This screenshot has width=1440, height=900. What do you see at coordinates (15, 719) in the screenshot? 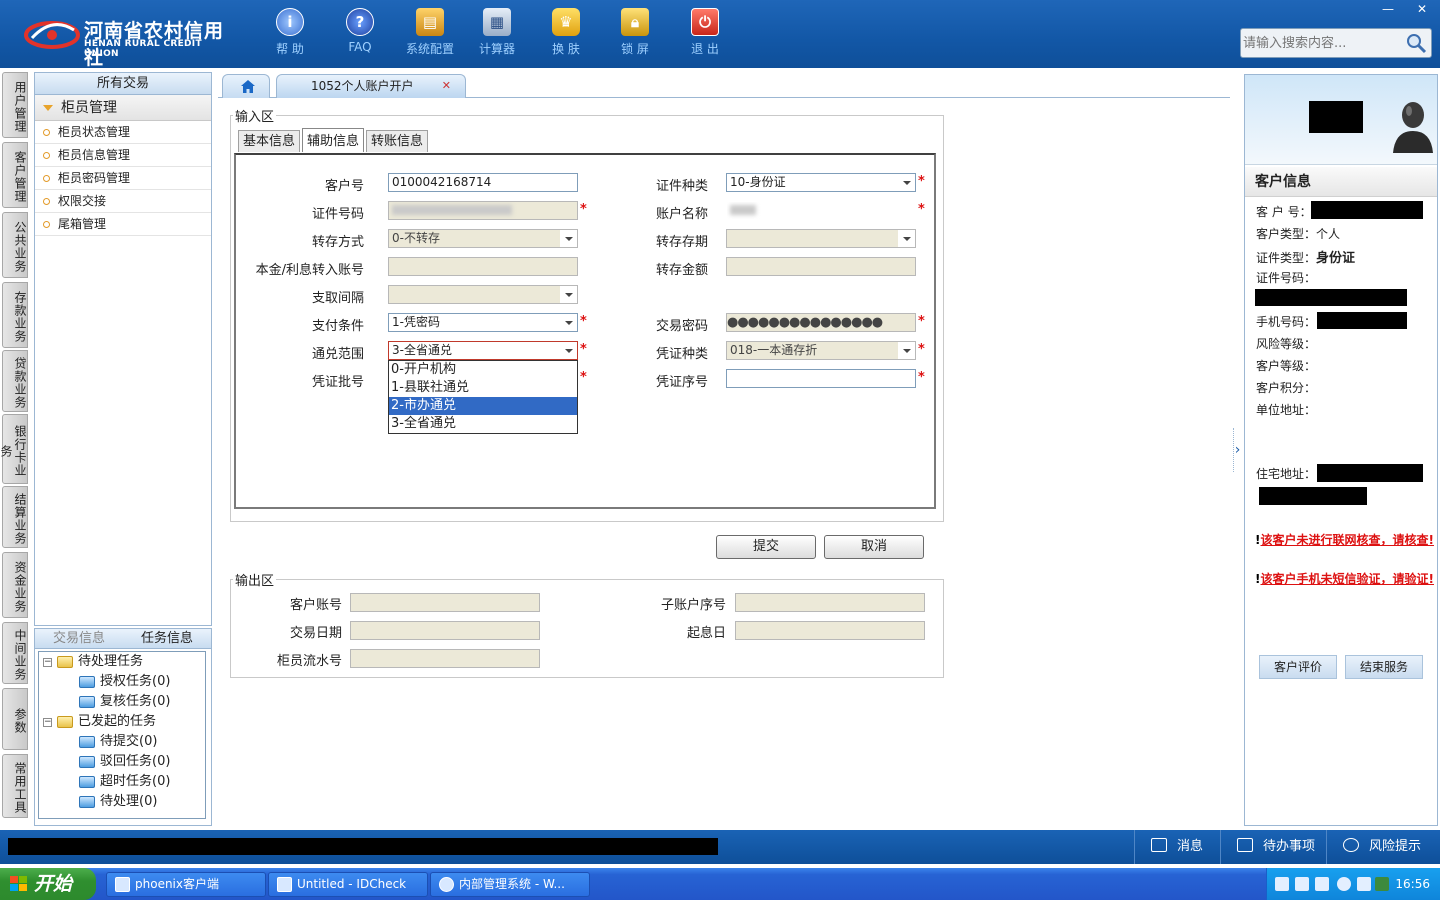
I see `vnav-parameters: 参数` at bounding box center [15, 719].